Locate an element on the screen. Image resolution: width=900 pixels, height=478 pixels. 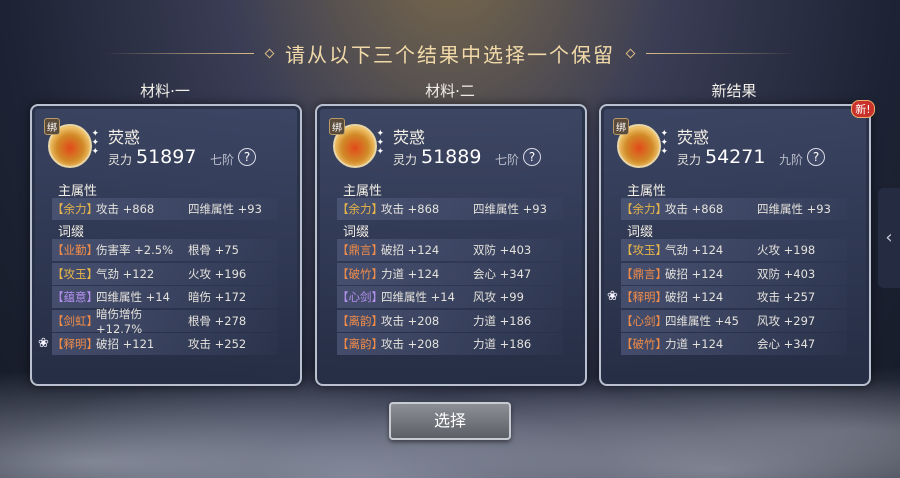
suffix-row: 【心剑】 四维属性 +45 风攻 +297 is located at coordinates (734, 320).